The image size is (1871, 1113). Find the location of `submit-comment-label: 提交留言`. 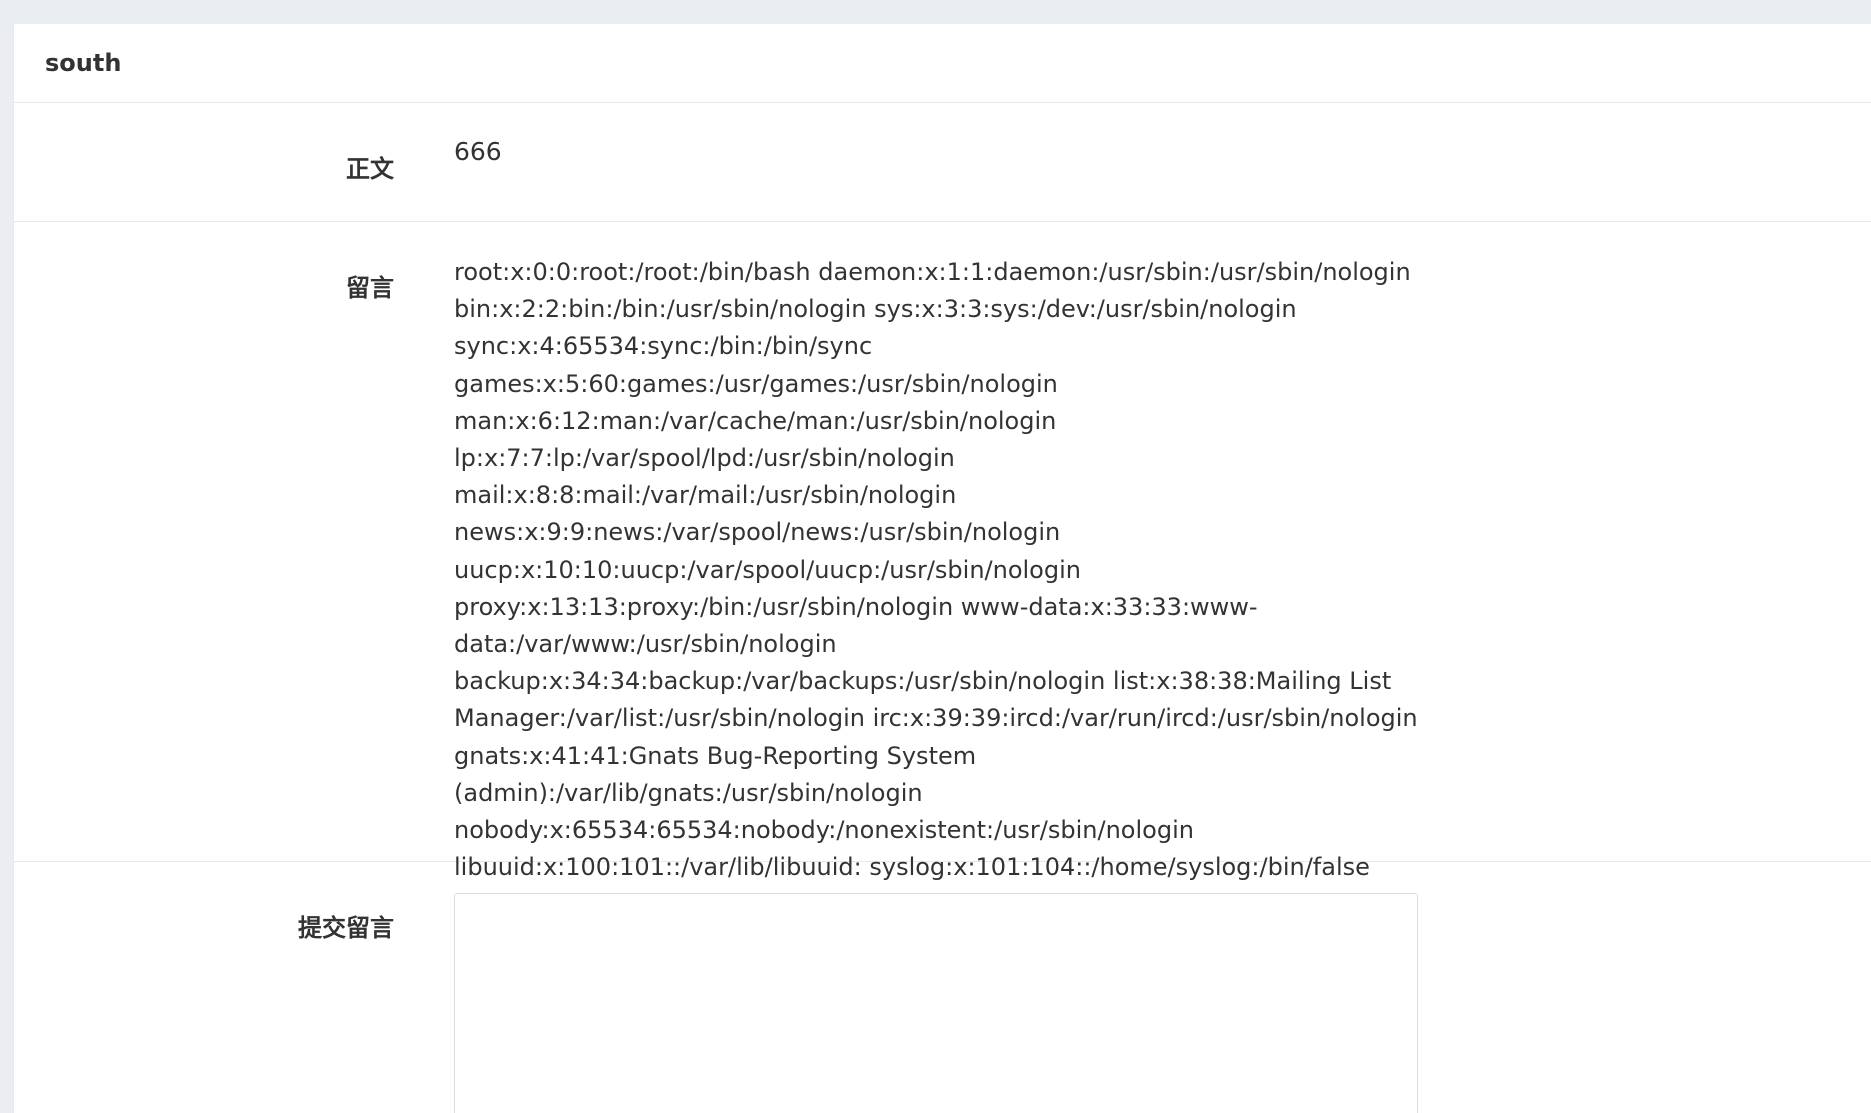

submit-comment-label: 提交留言 is located at coordinates (346, 928).